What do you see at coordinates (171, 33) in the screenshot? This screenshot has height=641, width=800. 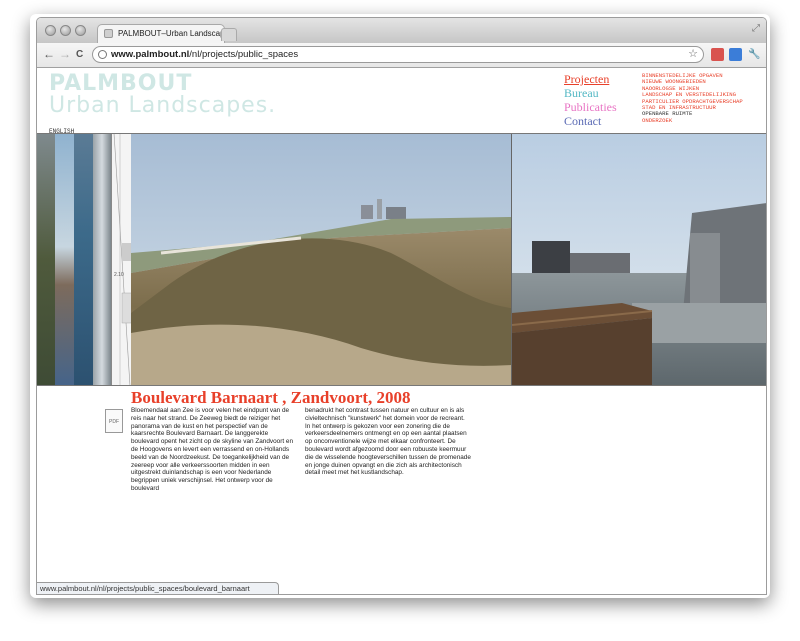 I see `tab-title: PALMBOUT–Urban Landscape` at bounding box center [171, 33].